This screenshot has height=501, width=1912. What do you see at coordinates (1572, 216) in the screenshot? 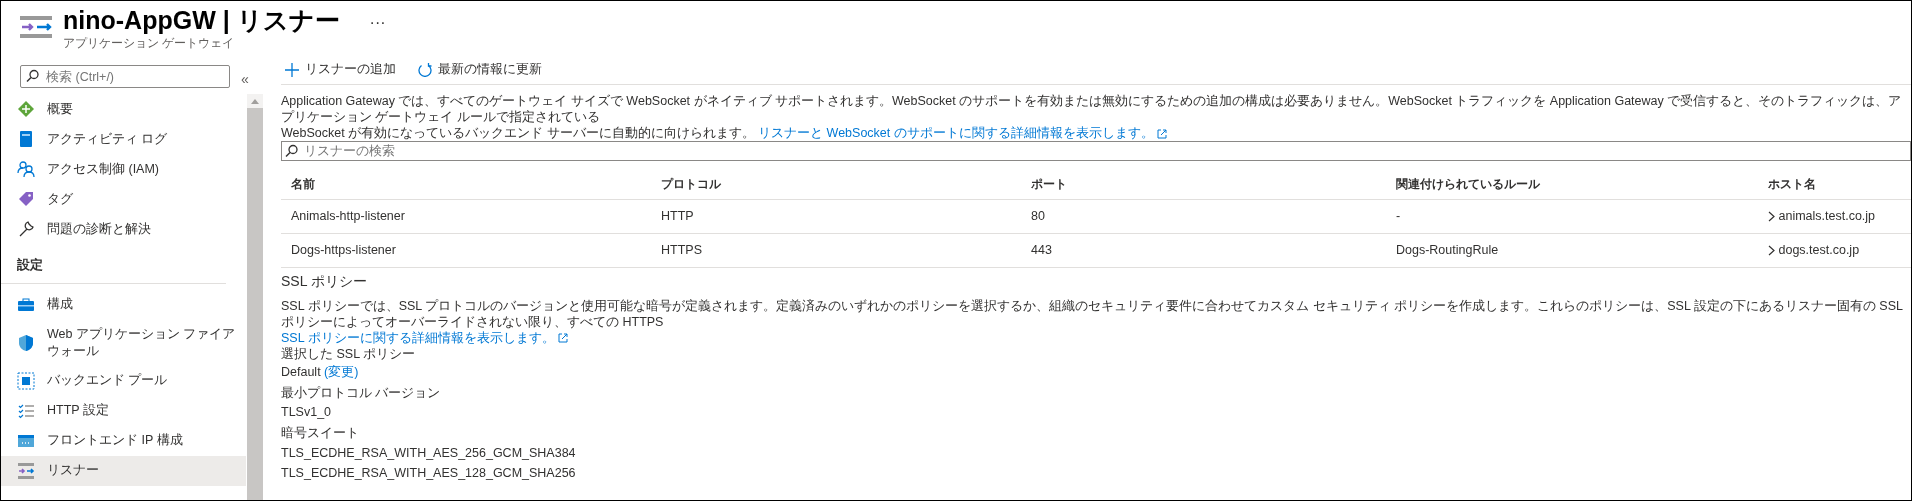
I see `table-cell: -` at bounding box center [1572, 216].